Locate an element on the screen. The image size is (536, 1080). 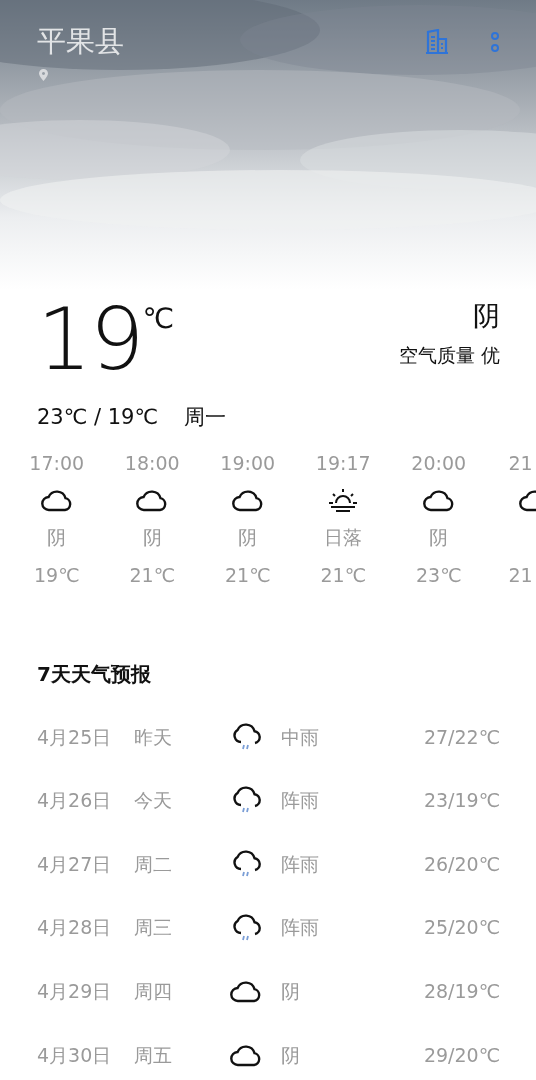
forecast-temperature: 29/20℃ is located at coordinates (461, 1055).